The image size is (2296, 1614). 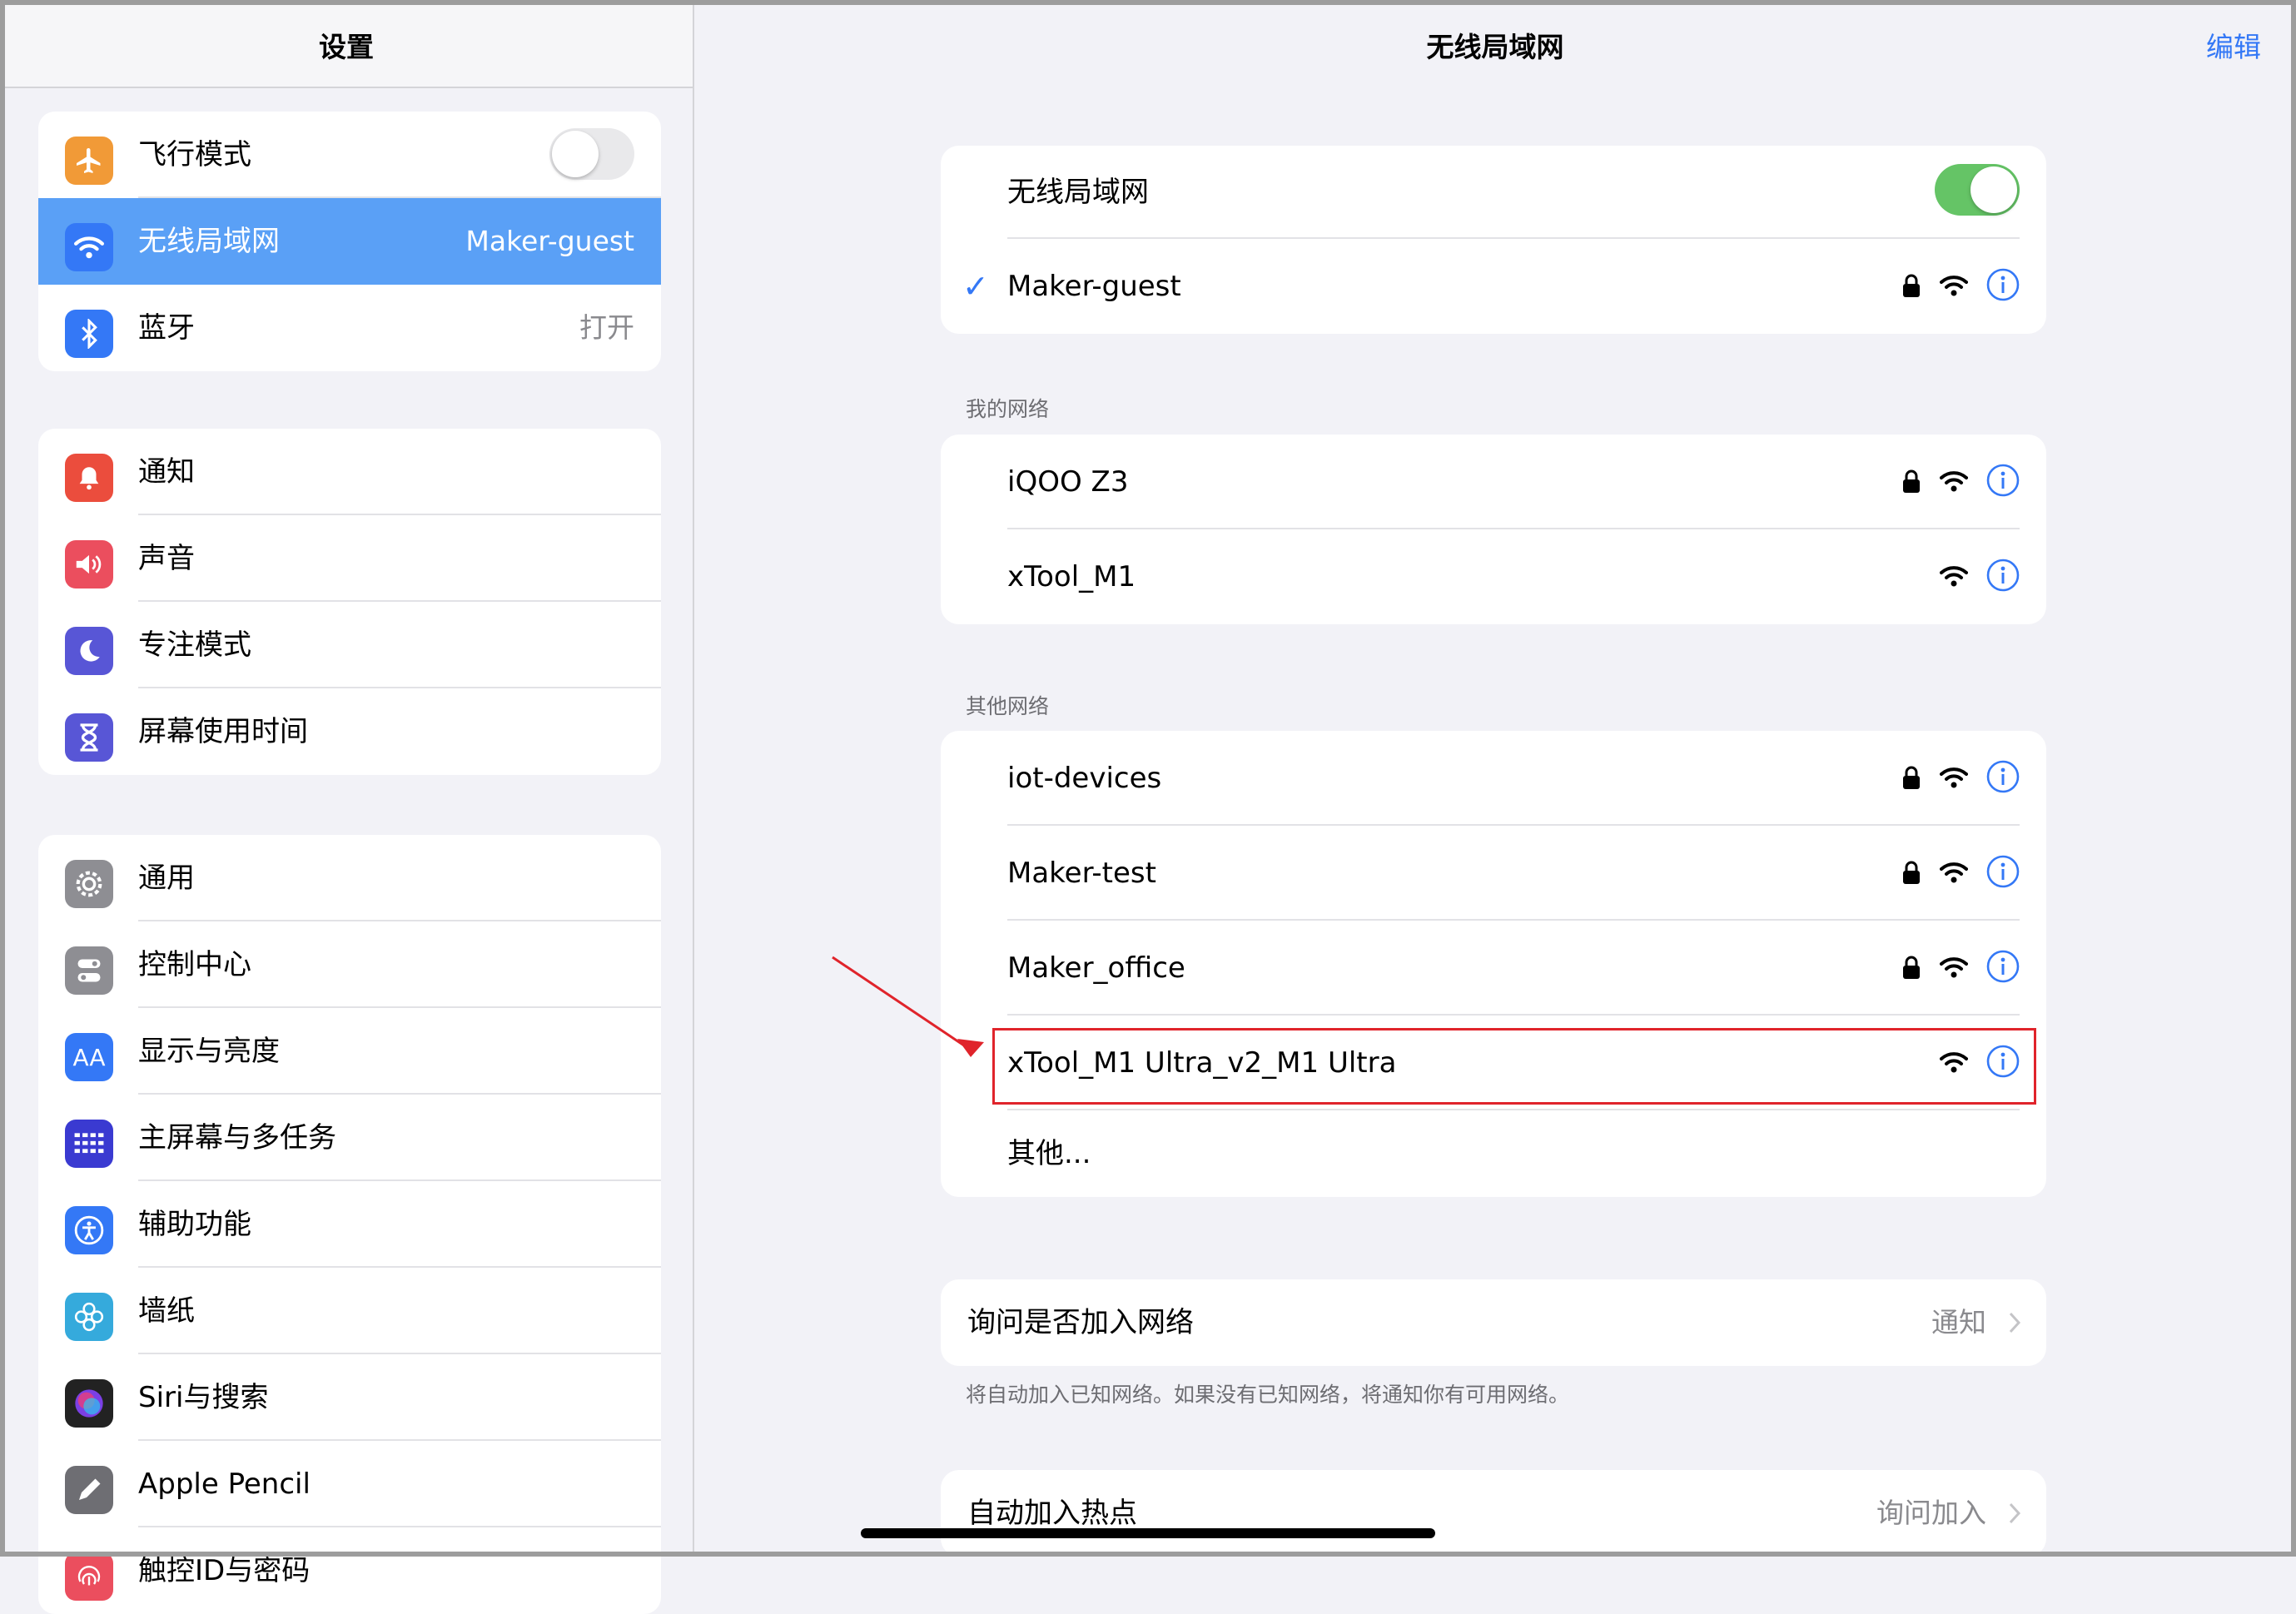 I want to click on sidebar-item: 主屏幕与多任务, so click(x=349, y=1138).